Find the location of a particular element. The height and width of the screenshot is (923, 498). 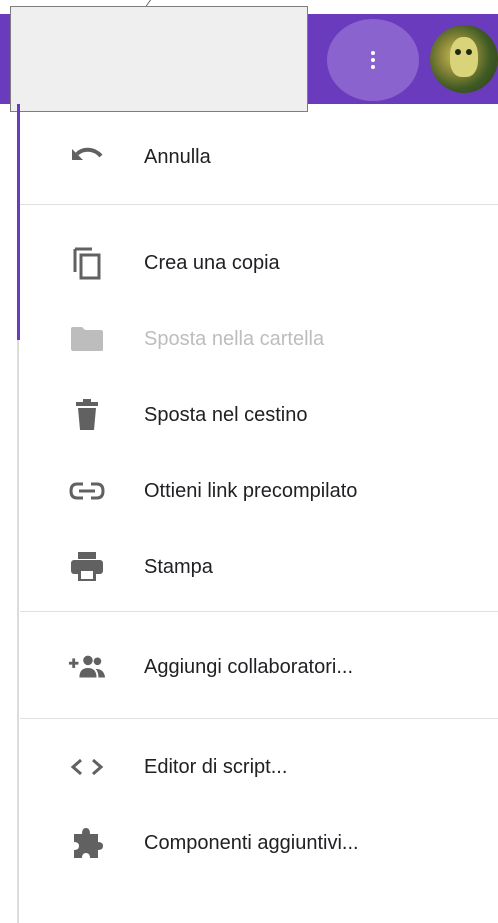

code-icon is located at coordinates (87, 767).